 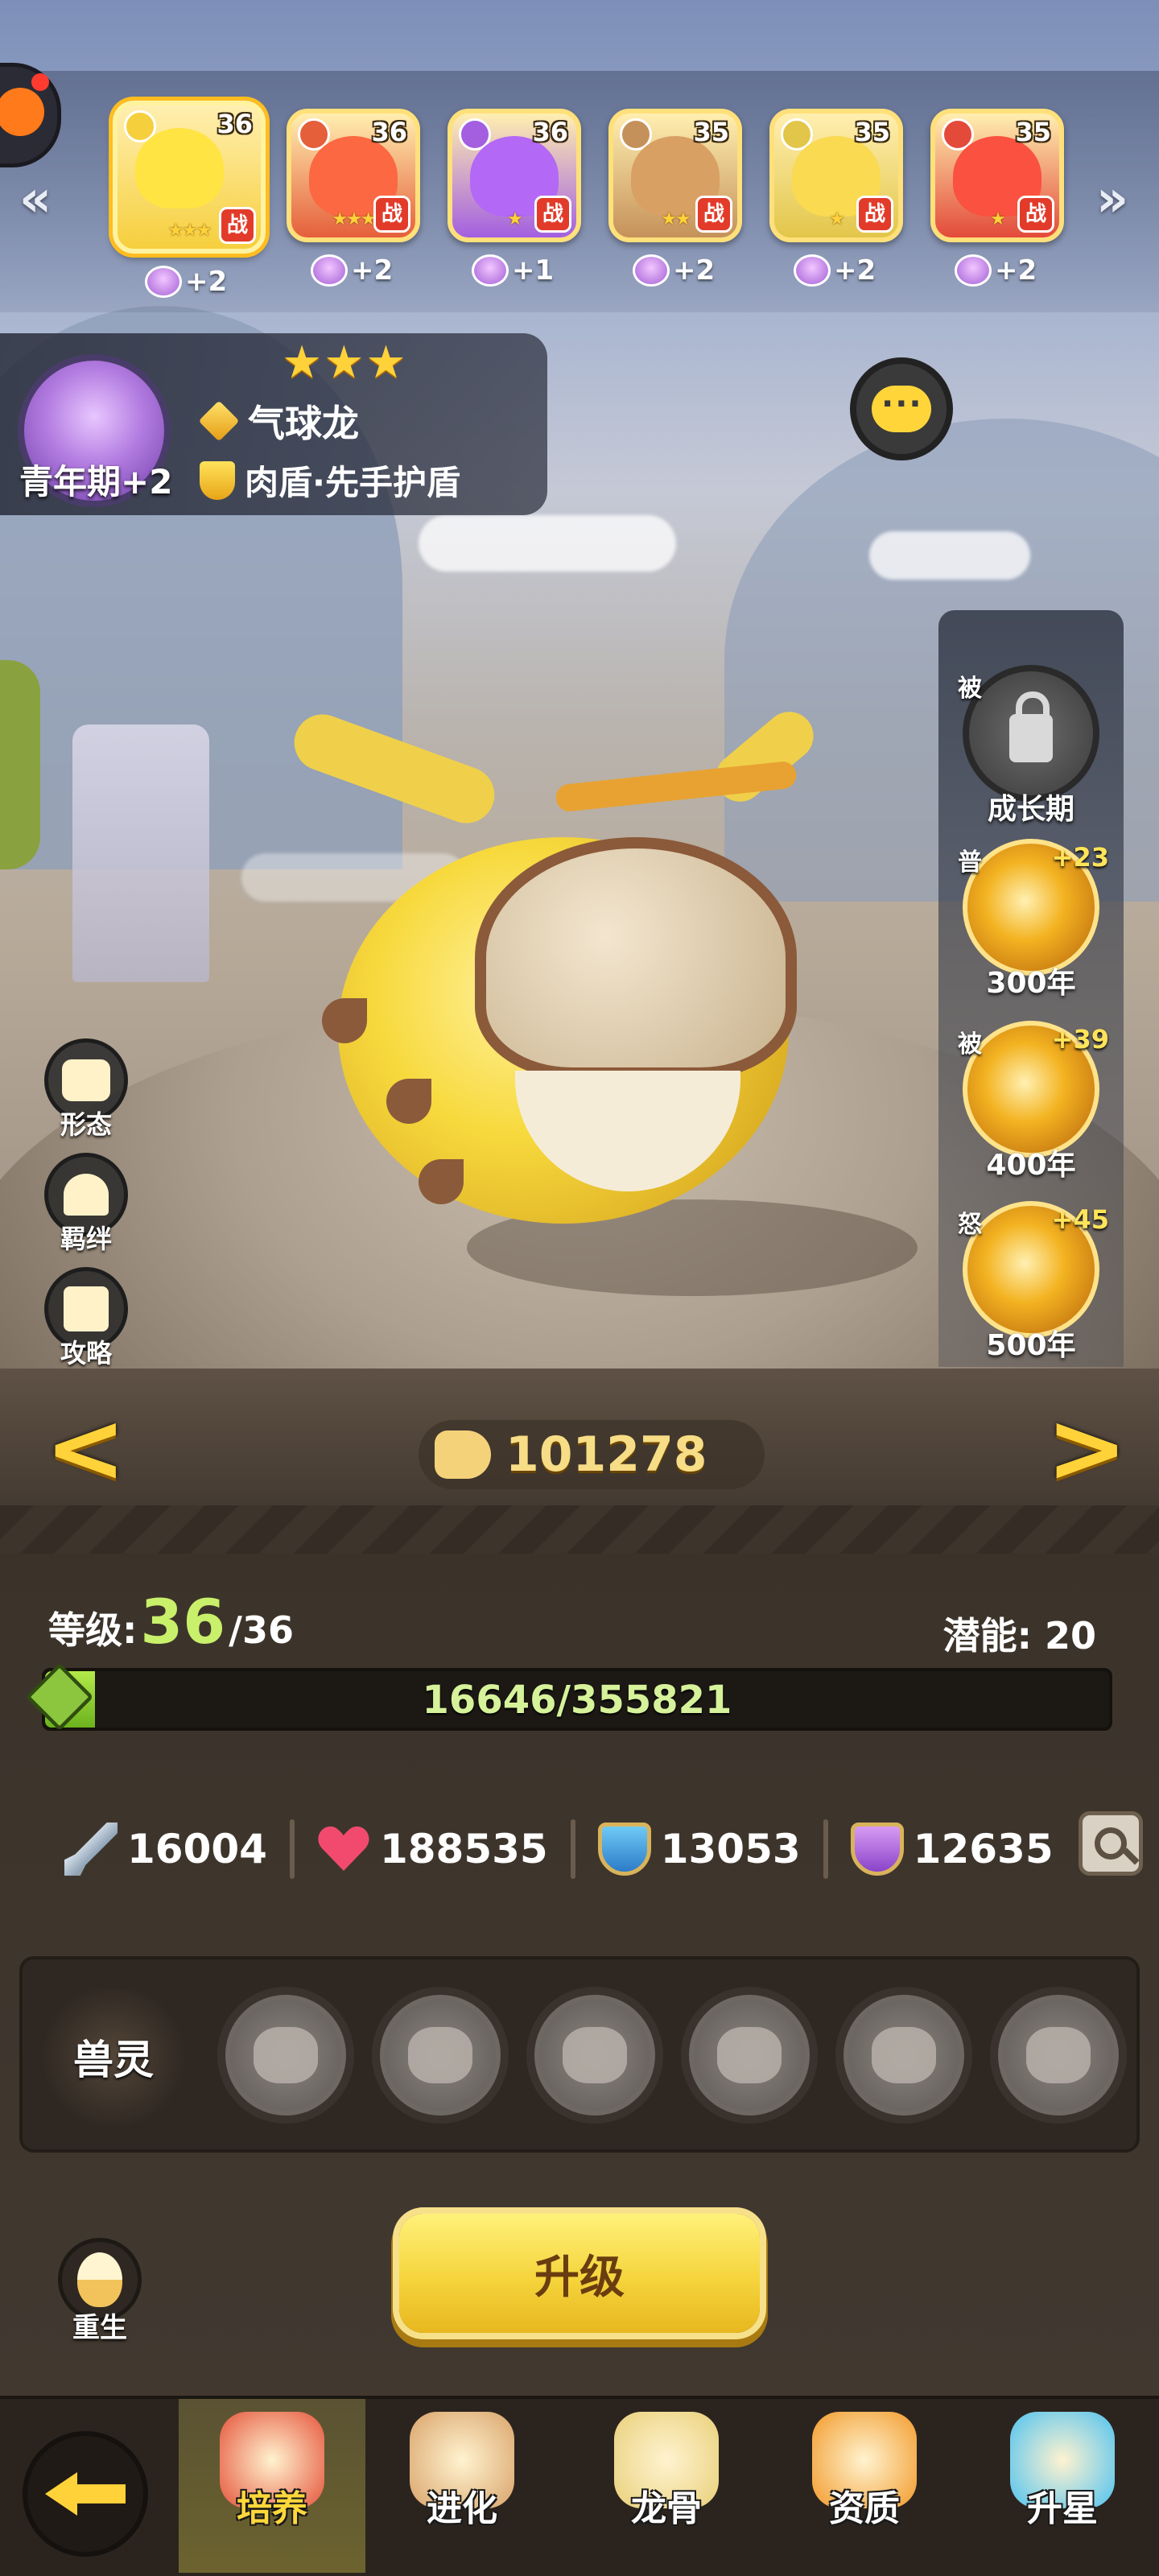 What do you see at coordinates (40, 82) in the screenshot?
I see `notification-dot` at bounding box center [40, 82].